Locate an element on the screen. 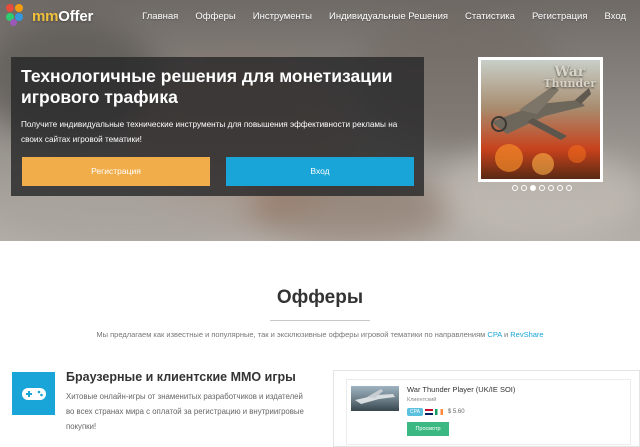  nav-offers: Офферы is located at coordinates (215, 16).